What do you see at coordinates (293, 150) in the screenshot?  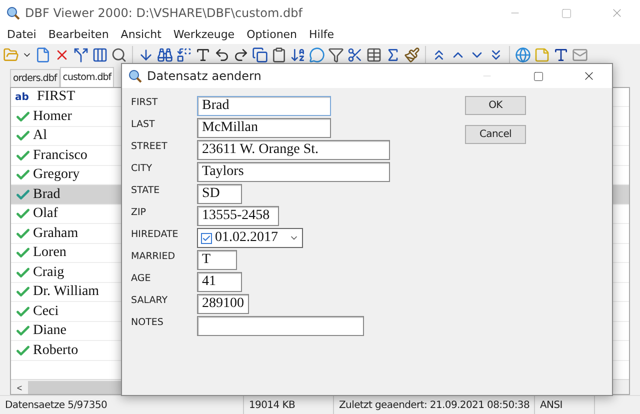 I see `input-field: 23611 W. Orange St.` at bounding box center [293, 150].